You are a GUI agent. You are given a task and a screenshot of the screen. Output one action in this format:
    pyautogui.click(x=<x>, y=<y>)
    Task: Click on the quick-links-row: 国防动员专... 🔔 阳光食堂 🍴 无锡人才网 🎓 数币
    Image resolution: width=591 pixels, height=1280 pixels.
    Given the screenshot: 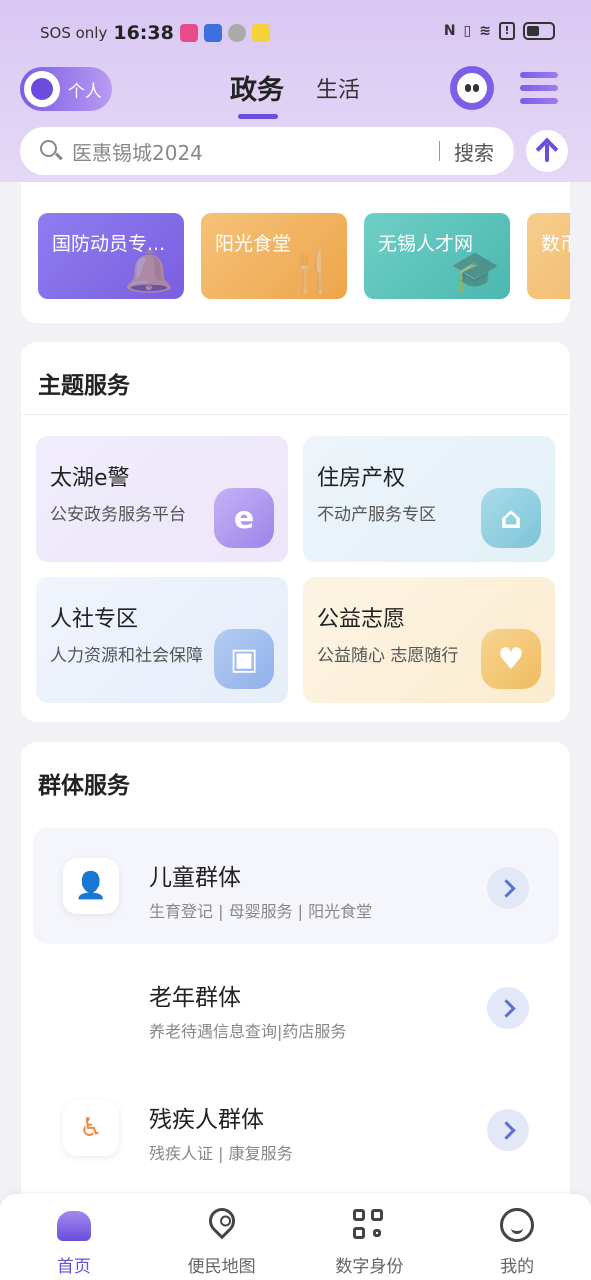 What is the action you would take?
    pyautogui.click(x=304, y=256)
    